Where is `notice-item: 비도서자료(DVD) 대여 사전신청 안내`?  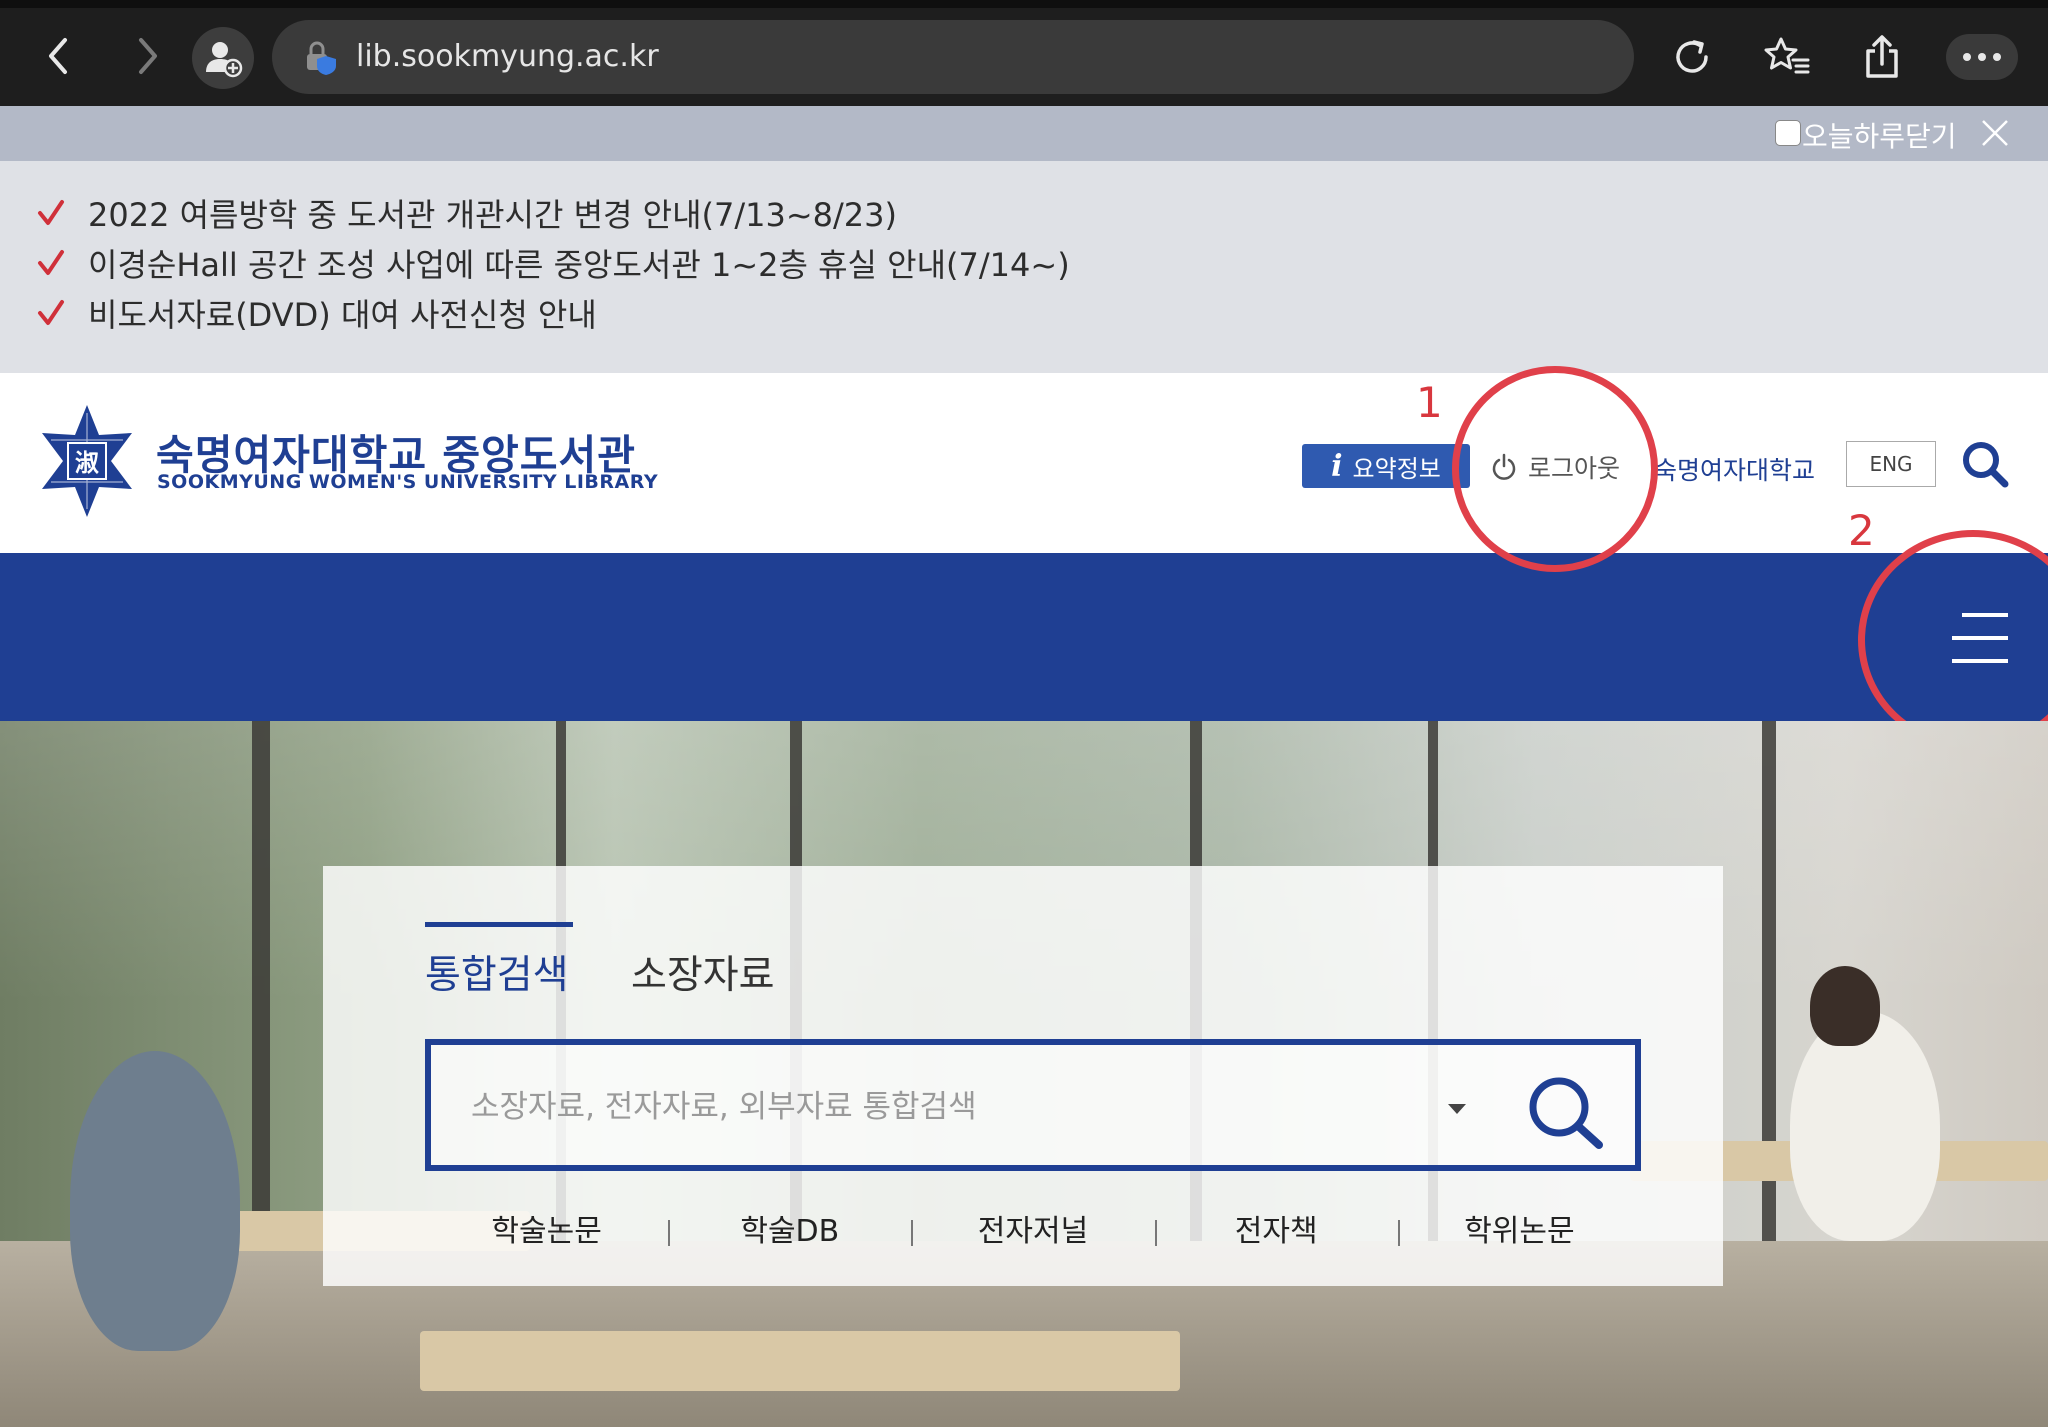
notice-item: 비도서자료(DVD) 대여 사전신청 안내 is located at coordinates (316, 313).